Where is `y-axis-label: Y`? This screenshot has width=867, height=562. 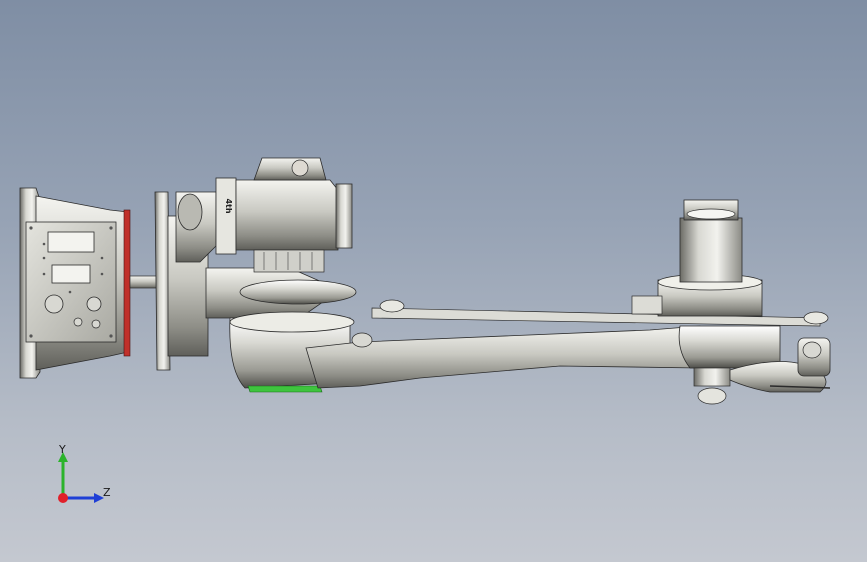 y-axis-label: Y is located at coordinates (62, 449).